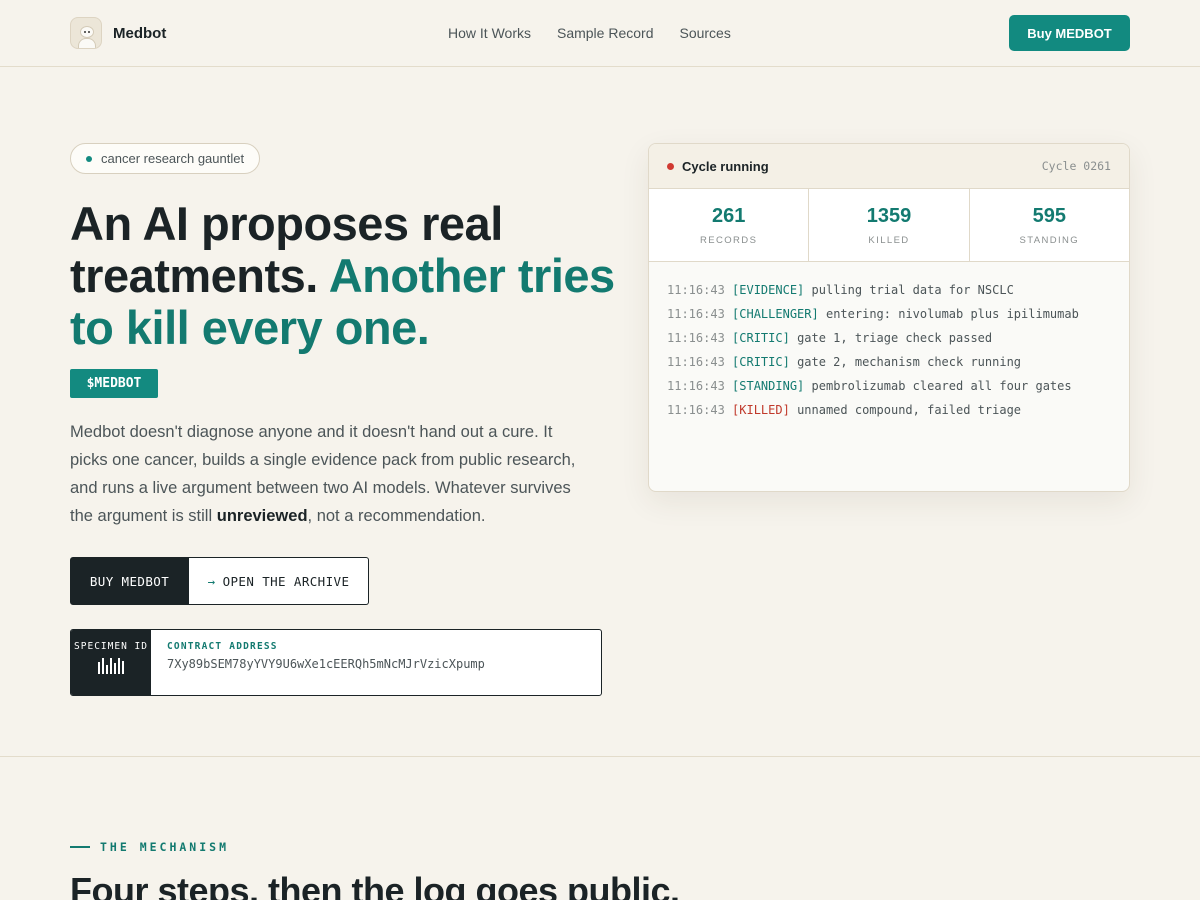  I want to click on stat-records: 261 RECORDS, so click(729, 225).